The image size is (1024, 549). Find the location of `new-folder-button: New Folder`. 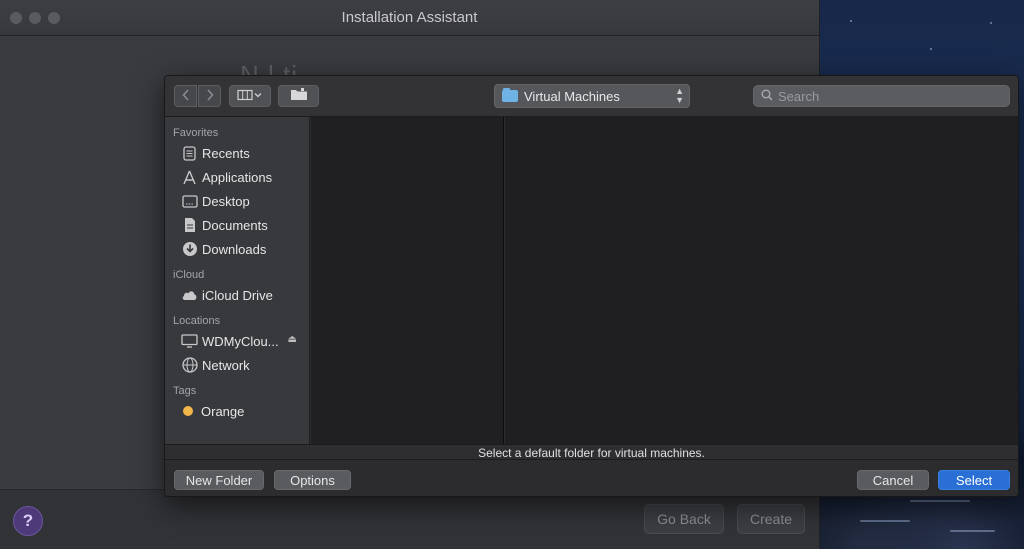

new-folder-button: New Folder is located at coordinates (219, 480).